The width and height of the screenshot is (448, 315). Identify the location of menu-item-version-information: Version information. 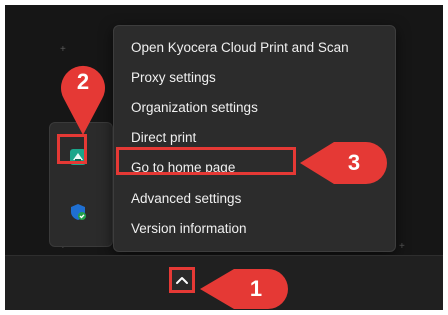
(189, 229).